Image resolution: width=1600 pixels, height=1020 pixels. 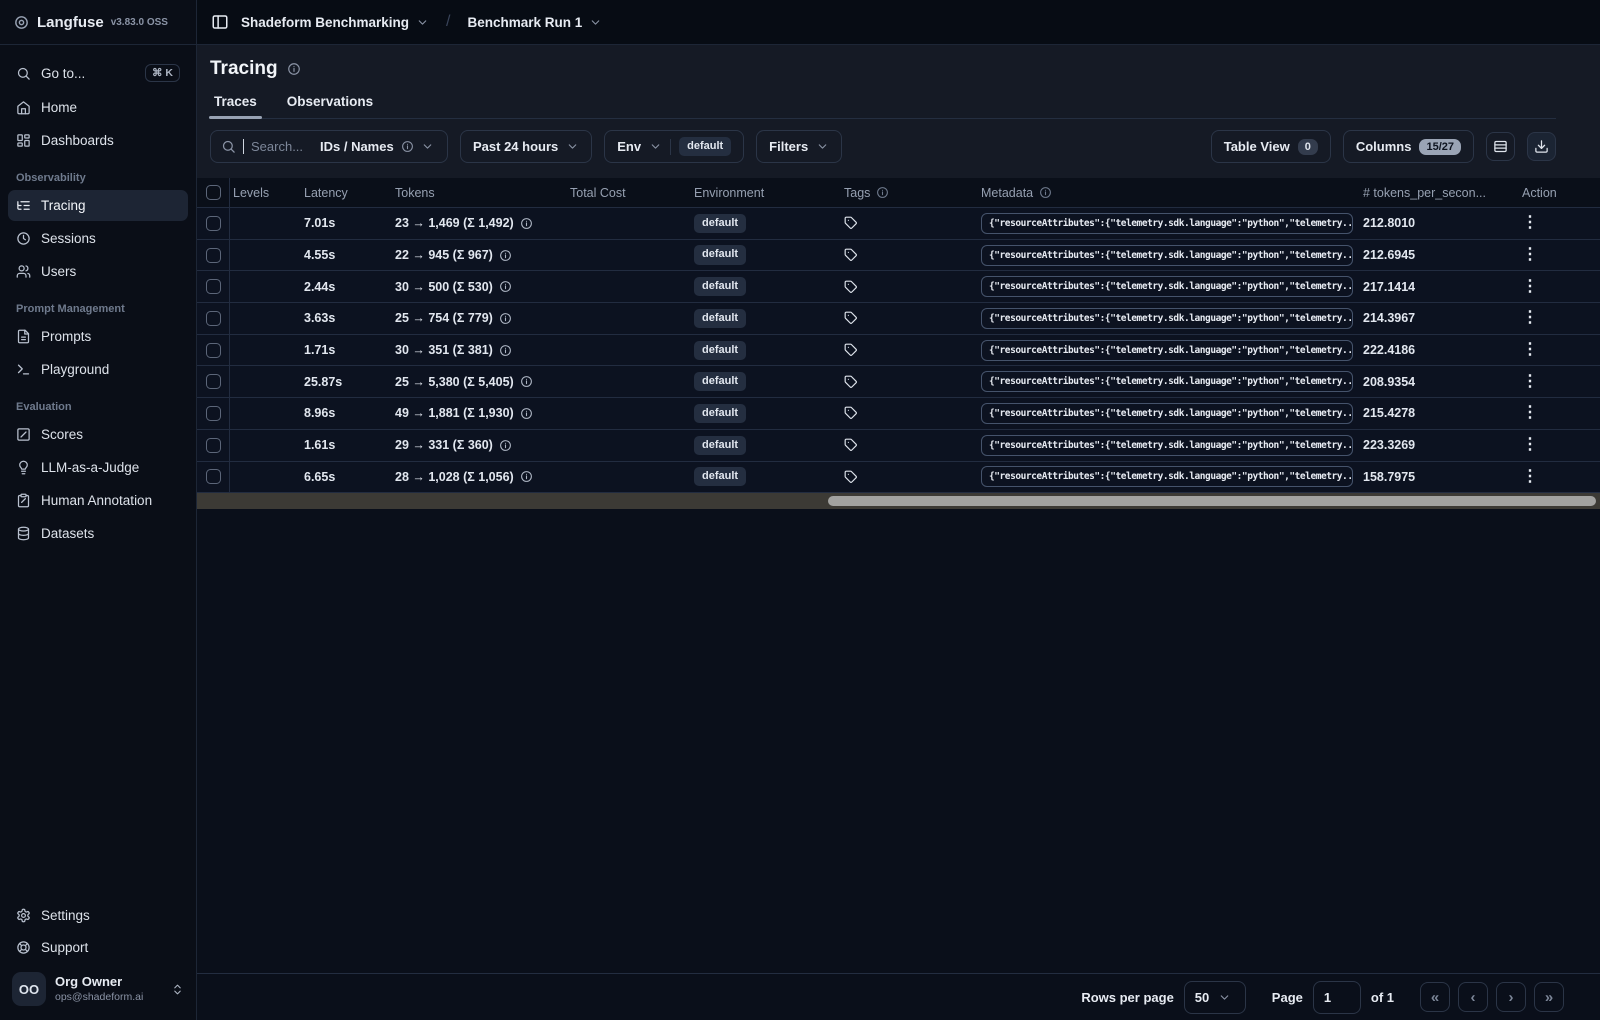 What do you see at coordinates (98, 533) in the screenshot?
I see `sidebar-item-datasets: Datasets` at bounding box center [98, 533].